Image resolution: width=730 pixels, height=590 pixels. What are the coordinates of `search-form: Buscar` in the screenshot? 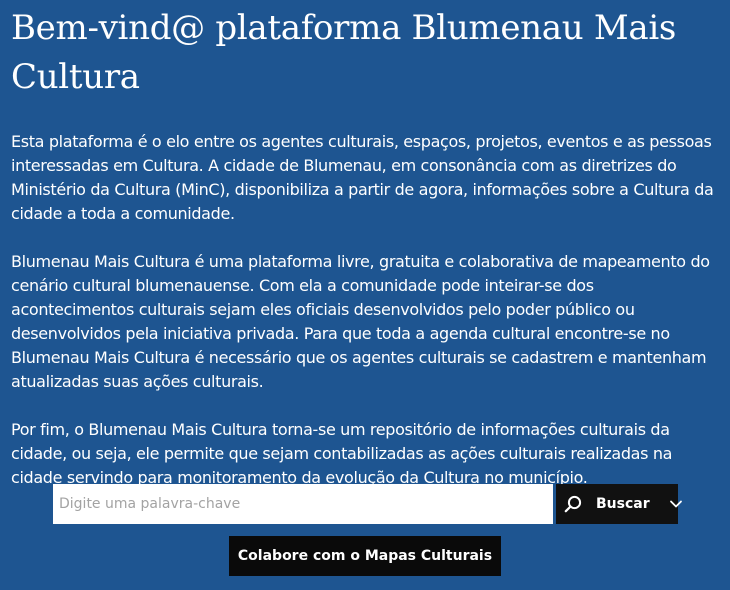 It's located at (367, 504).